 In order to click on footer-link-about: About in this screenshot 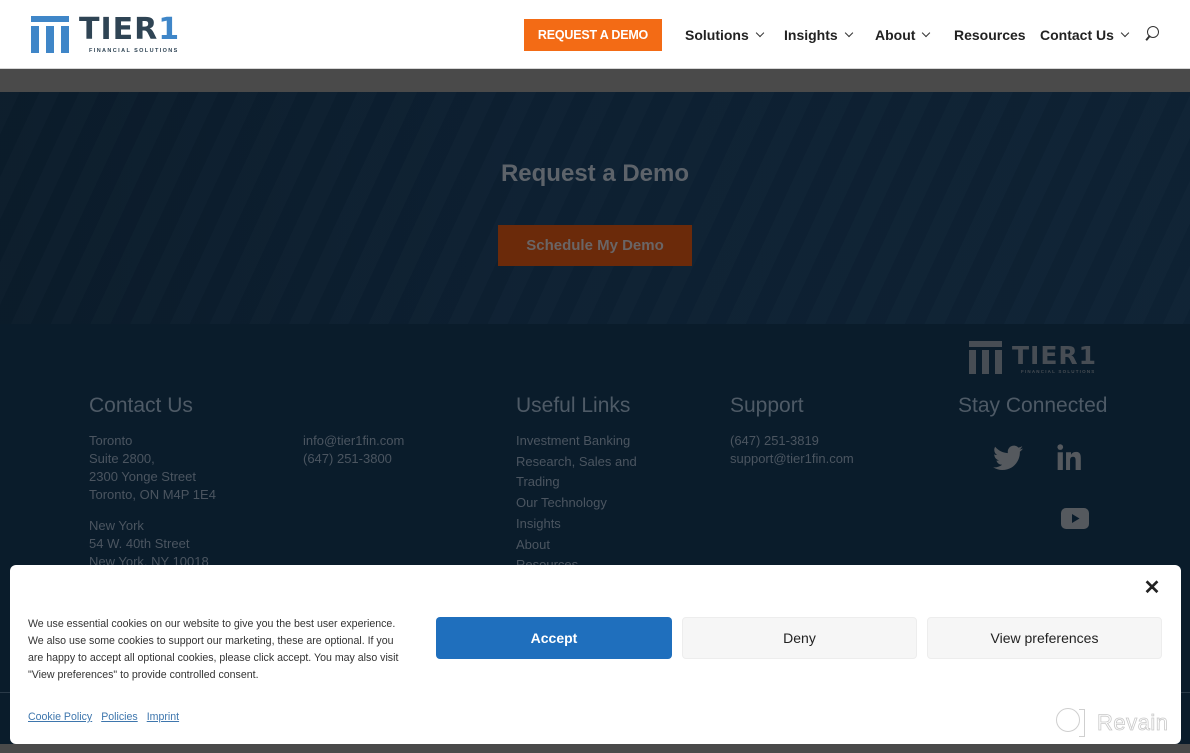, I will do `click(576, 545)`.